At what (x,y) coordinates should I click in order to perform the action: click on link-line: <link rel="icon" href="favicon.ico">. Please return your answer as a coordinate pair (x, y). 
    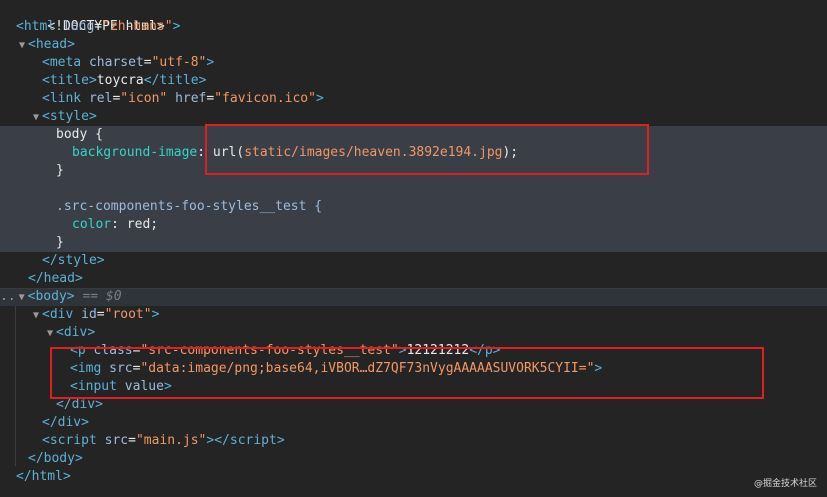
    Looking at the image, I should click on (413, 99).